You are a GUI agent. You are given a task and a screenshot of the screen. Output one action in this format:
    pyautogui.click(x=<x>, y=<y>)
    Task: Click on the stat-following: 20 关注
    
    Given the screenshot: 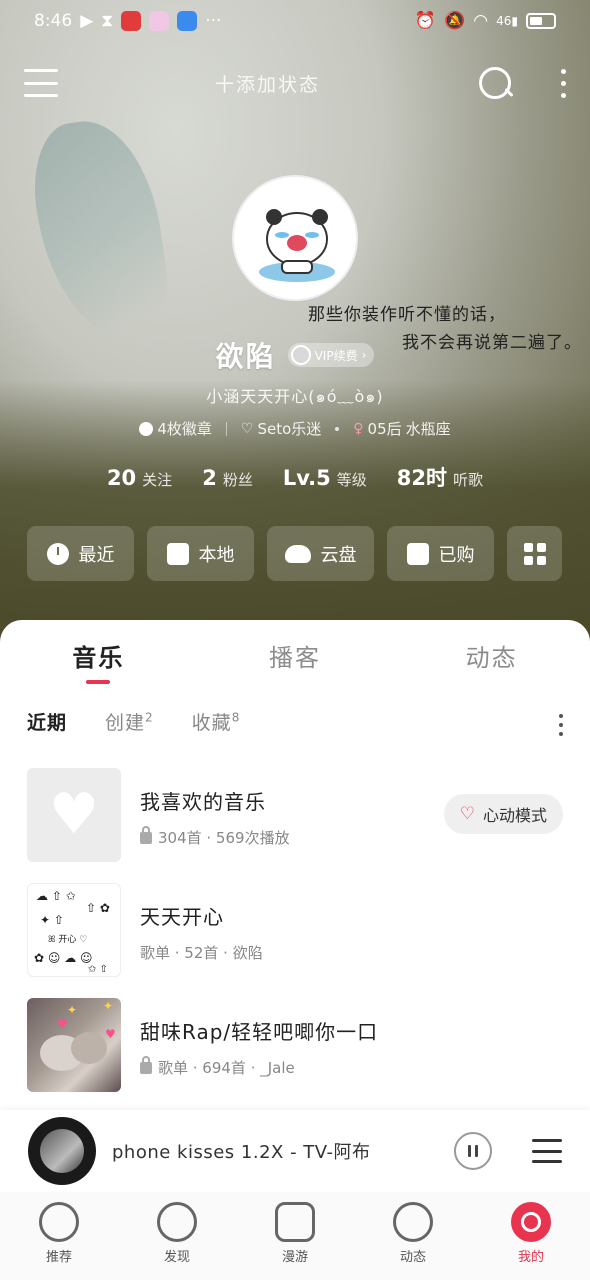 What is the action you would take?
    pyautogui.click(x=139, y=478)
    